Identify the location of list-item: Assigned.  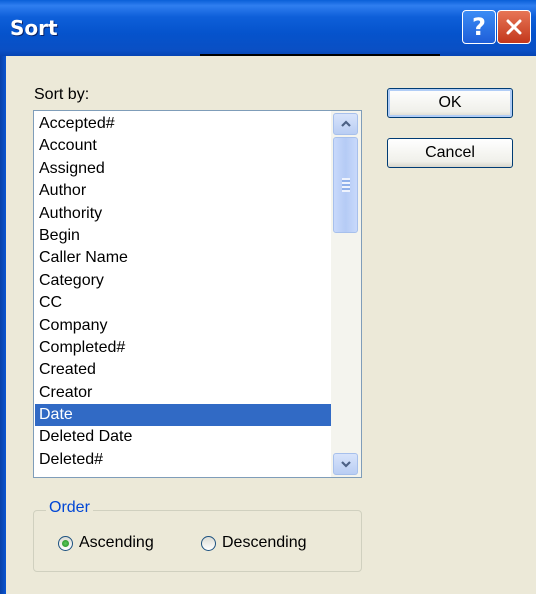
(183, 169).